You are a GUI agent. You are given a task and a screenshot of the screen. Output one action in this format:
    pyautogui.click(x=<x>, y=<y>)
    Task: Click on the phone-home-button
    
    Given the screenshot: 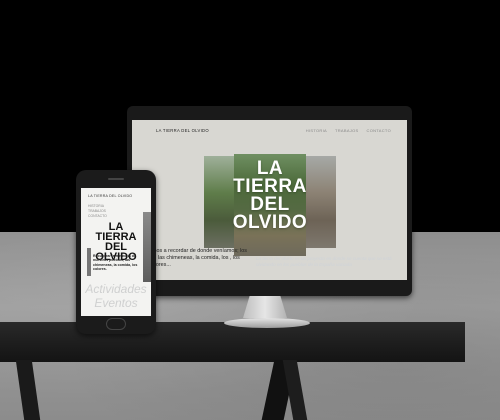 What is the action you would take?
    pyautogui.click(x=116, y=324)
    